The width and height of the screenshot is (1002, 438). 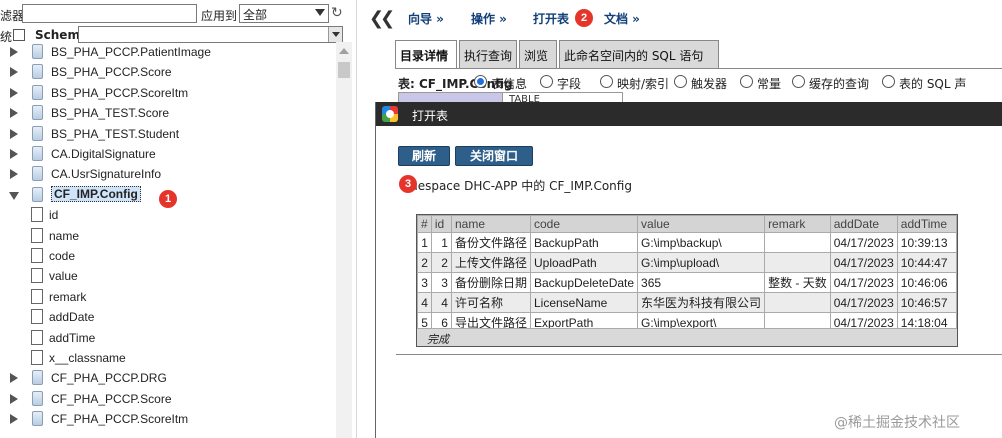 What do you see at coordinates (689, 114) in the screenshot?
I see `dialog-titlebar: 打开表` at bounding box center [689, 114].